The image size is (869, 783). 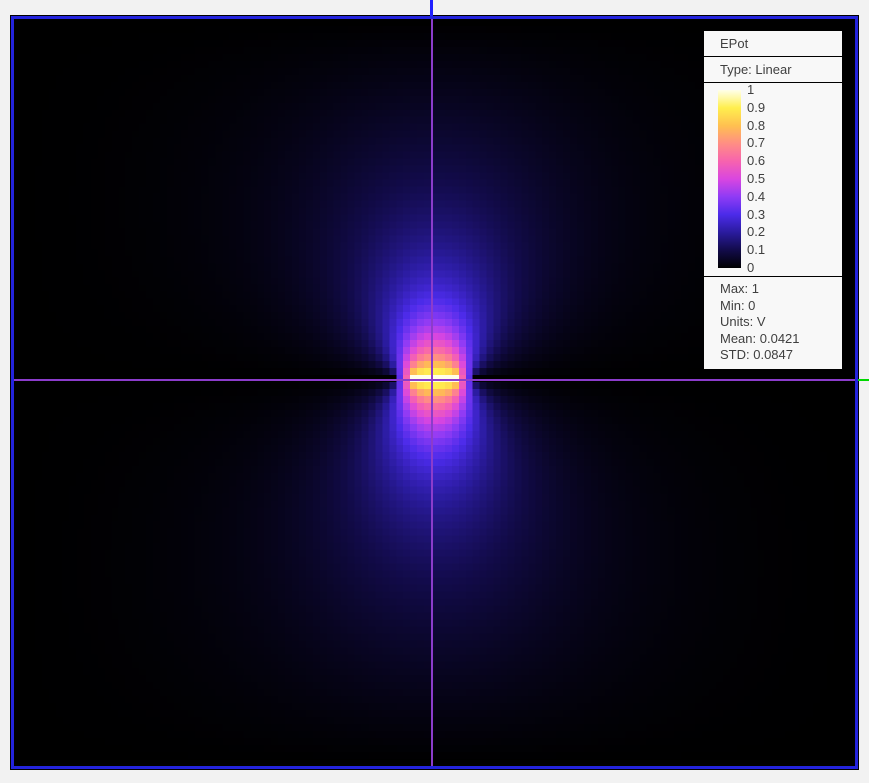 I want to click on colorbar-tick-label: 0.3, so click(x=756, y=214).